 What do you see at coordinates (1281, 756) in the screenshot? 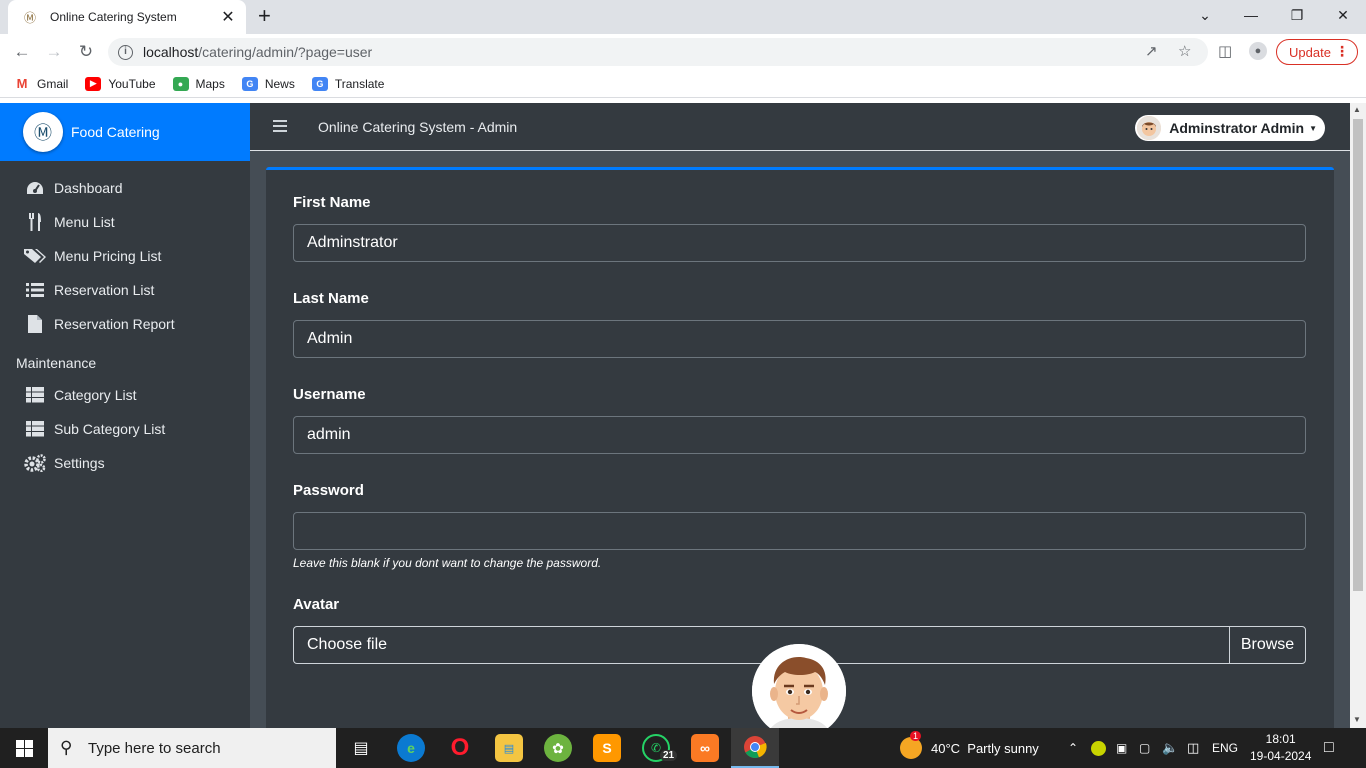
I see `clock-date: 19-04-2024` at bounding box center [1281, 756].